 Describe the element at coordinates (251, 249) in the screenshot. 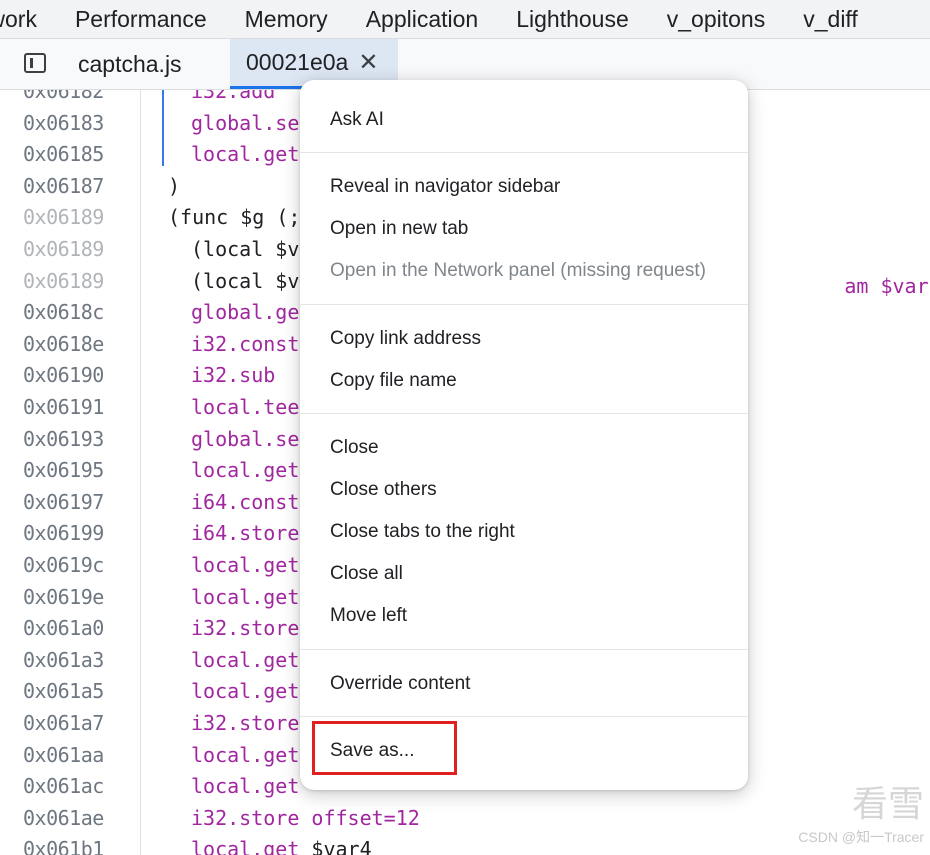

I see `code-token: (local $va` at that location.